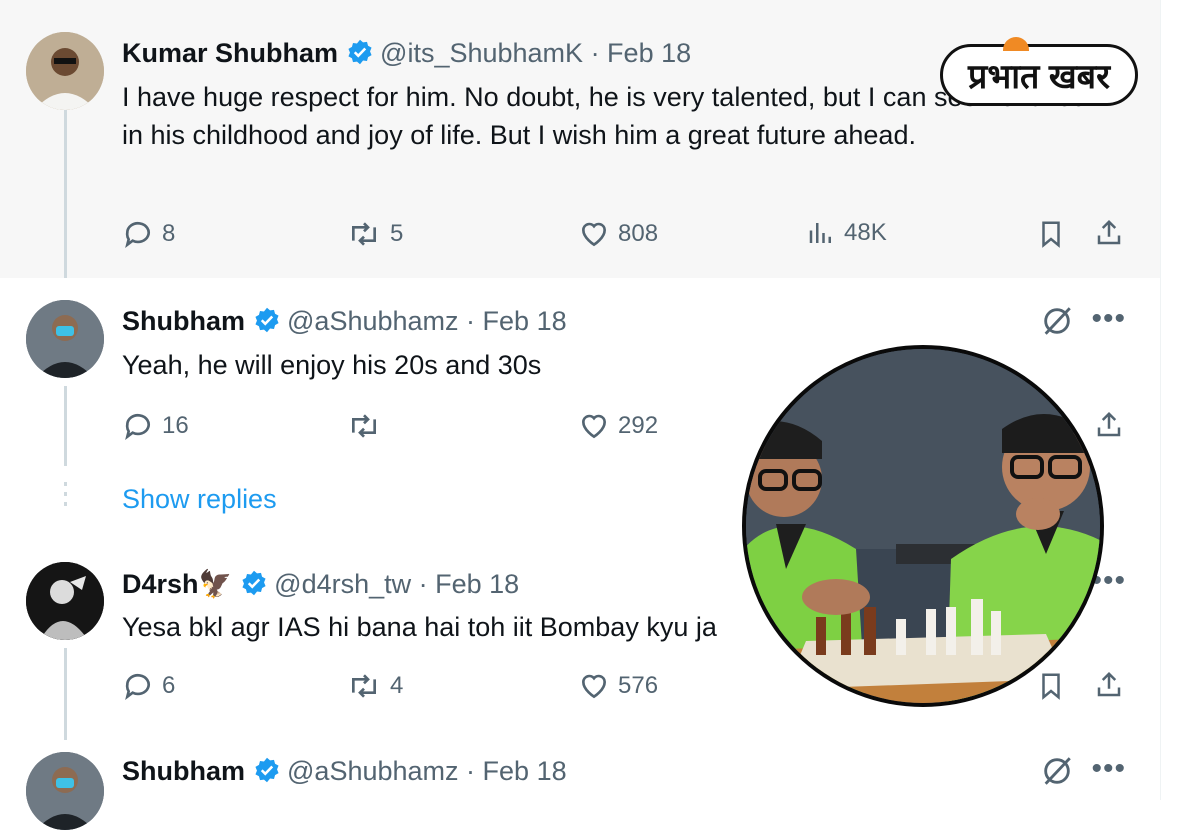  I want to click on like-button: 576, so click(618, 686).